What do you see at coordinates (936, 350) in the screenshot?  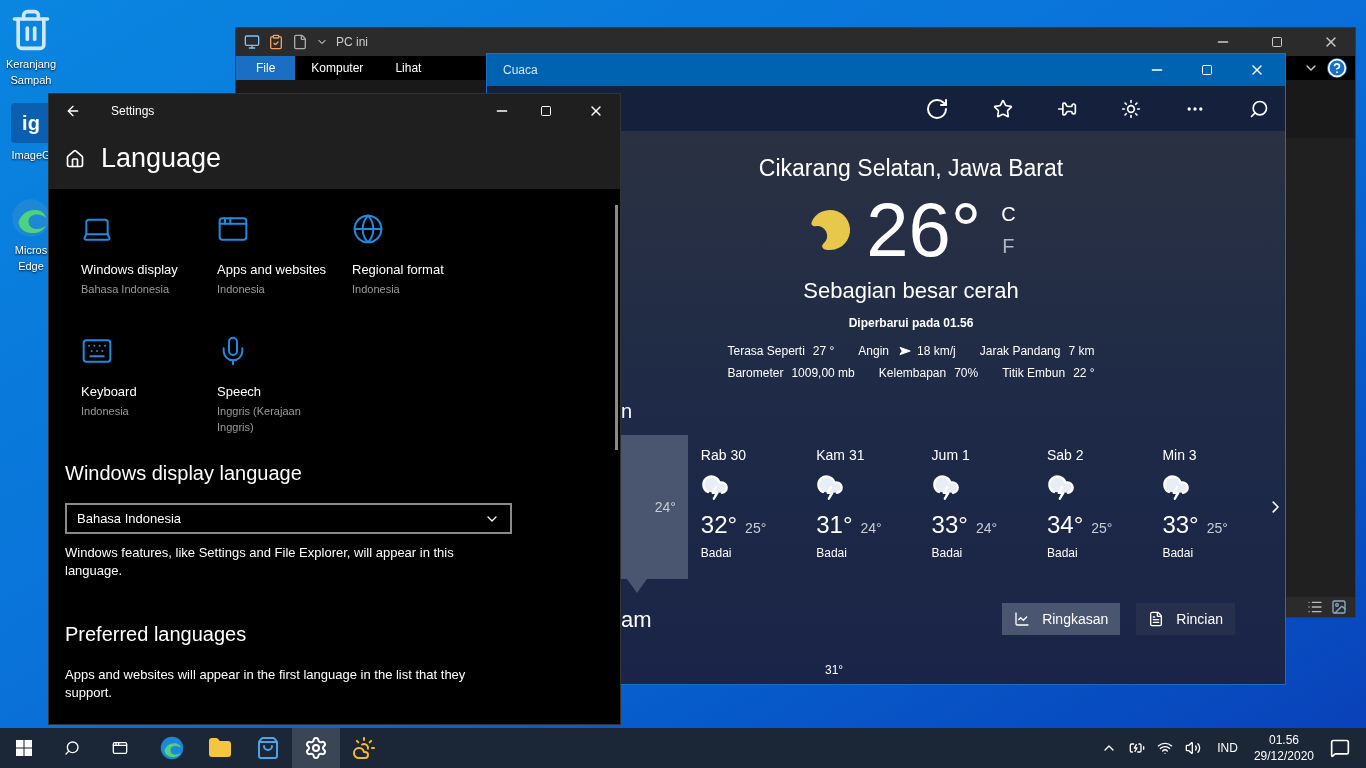 I see `detail-value: 18 km/j` at bounding box center [936, 350].